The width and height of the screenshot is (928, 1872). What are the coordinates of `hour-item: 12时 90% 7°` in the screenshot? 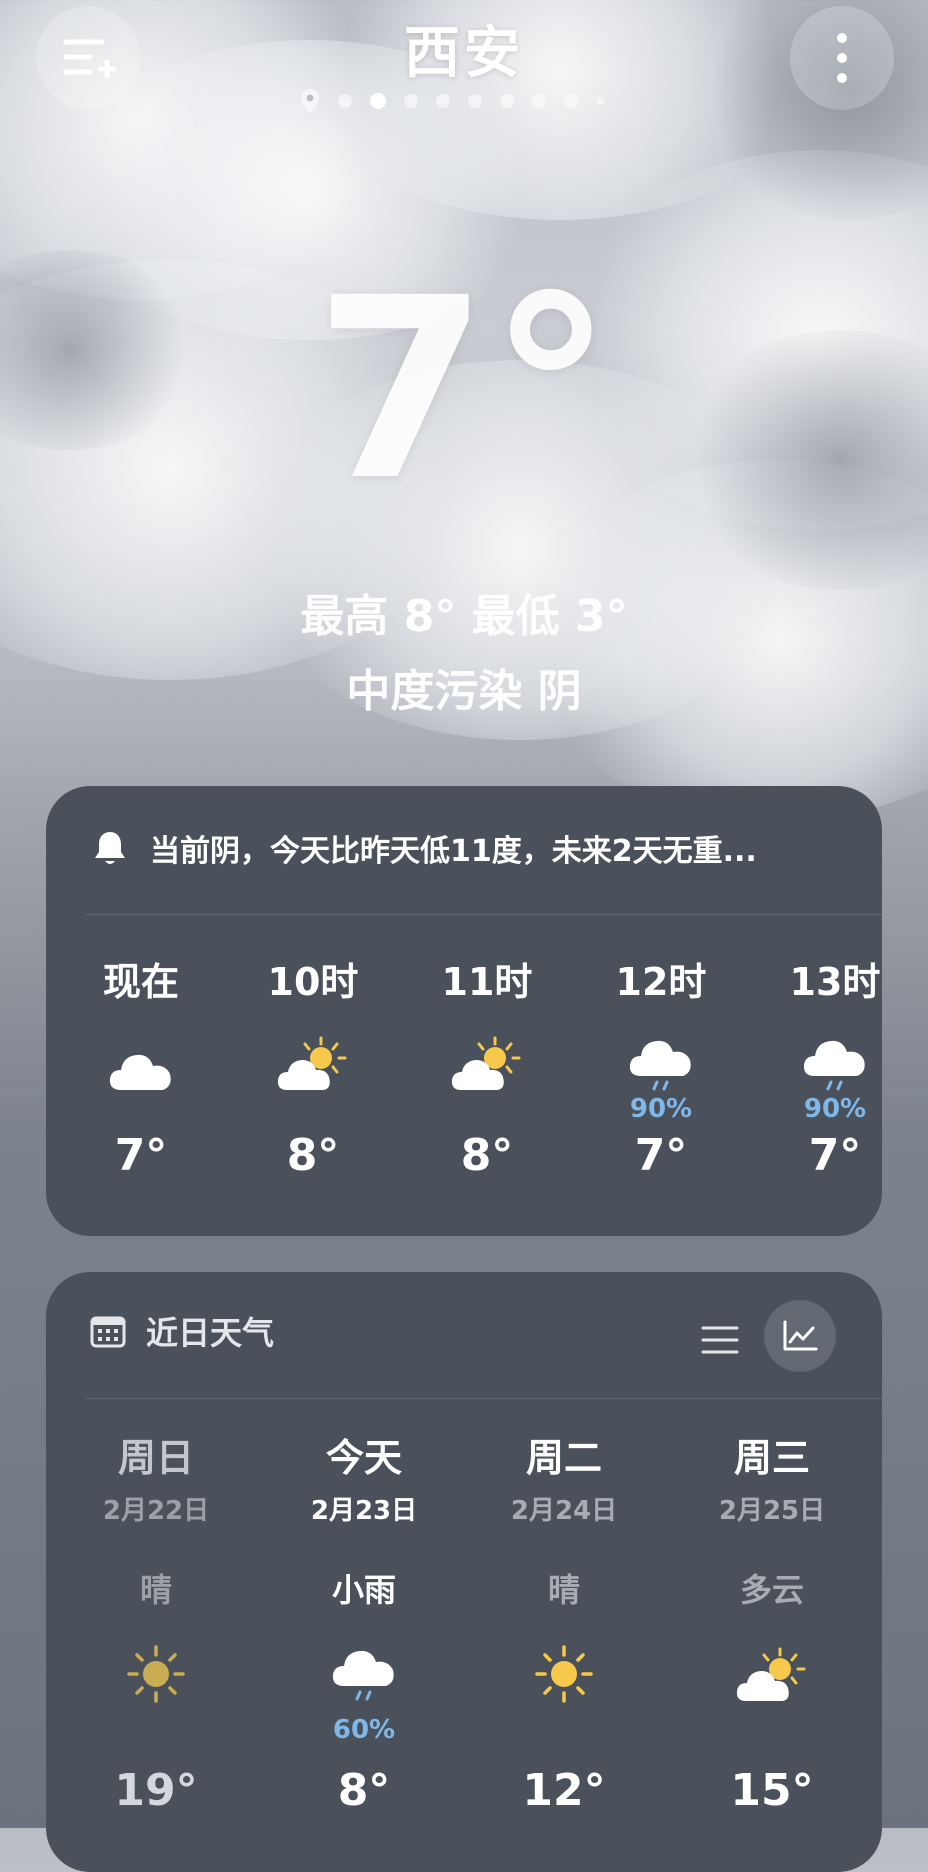 It's located at (661, 1068).